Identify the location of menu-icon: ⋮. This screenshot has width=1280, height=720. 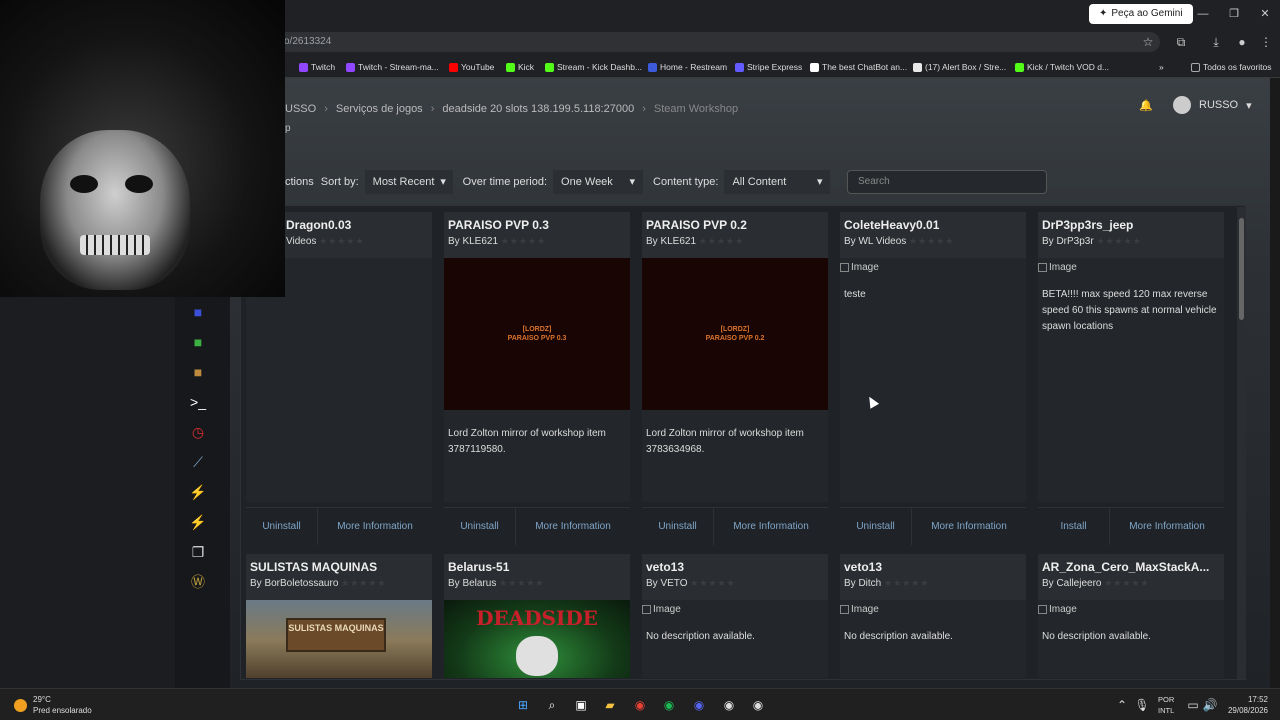
(1266, 42).